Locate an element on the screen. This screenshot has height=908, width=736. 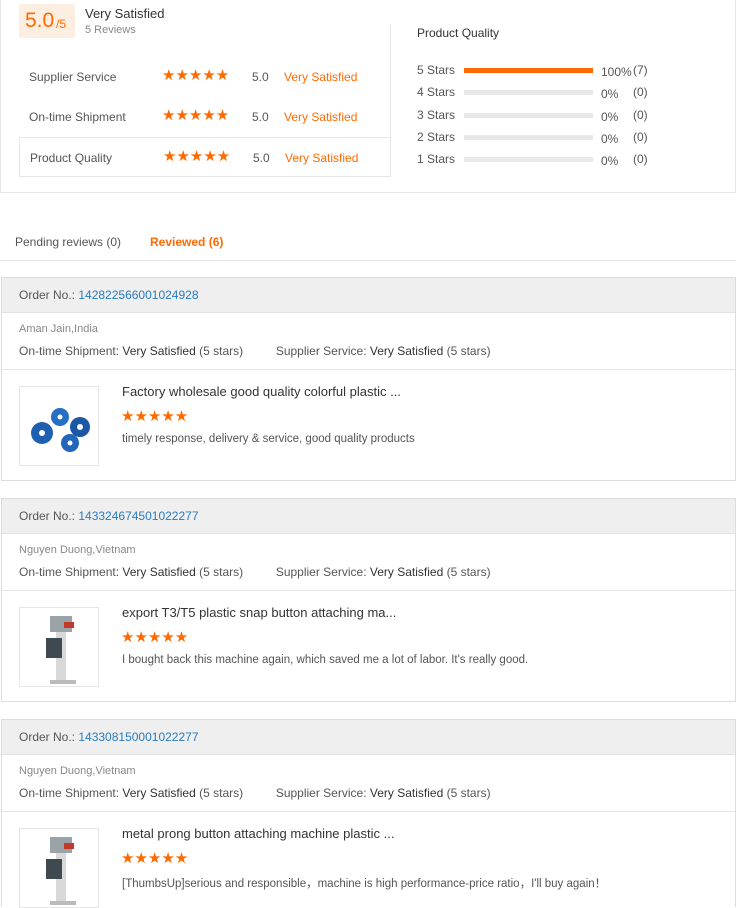
reviewer-name: Aman Jain,India is located at coordinates (58, 329).